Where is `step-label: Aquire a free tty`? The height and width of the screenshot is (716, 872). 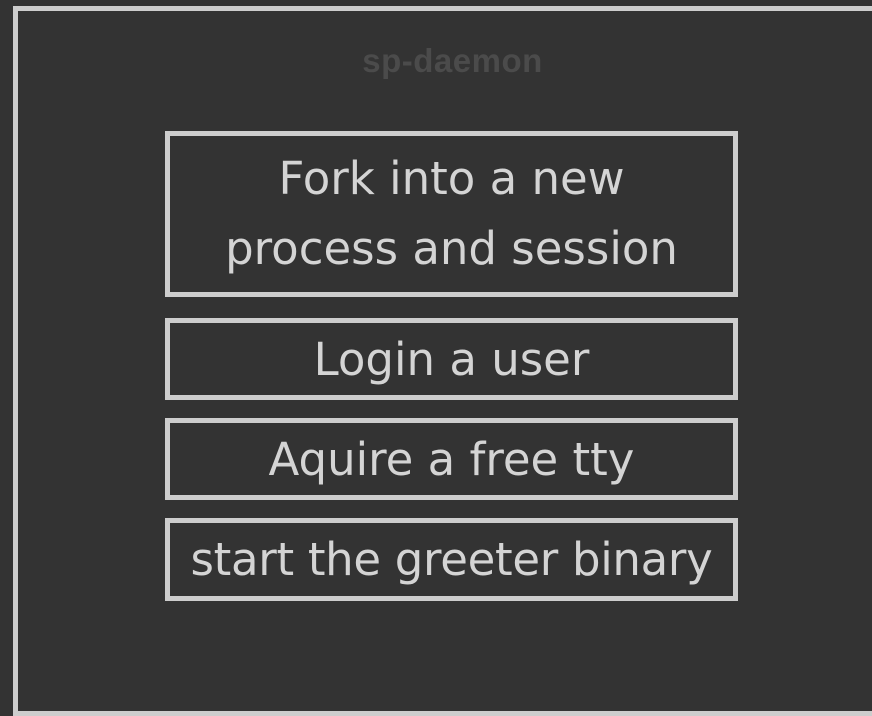 step-label: Aquire a free tty is located at coordinates (451, 459).